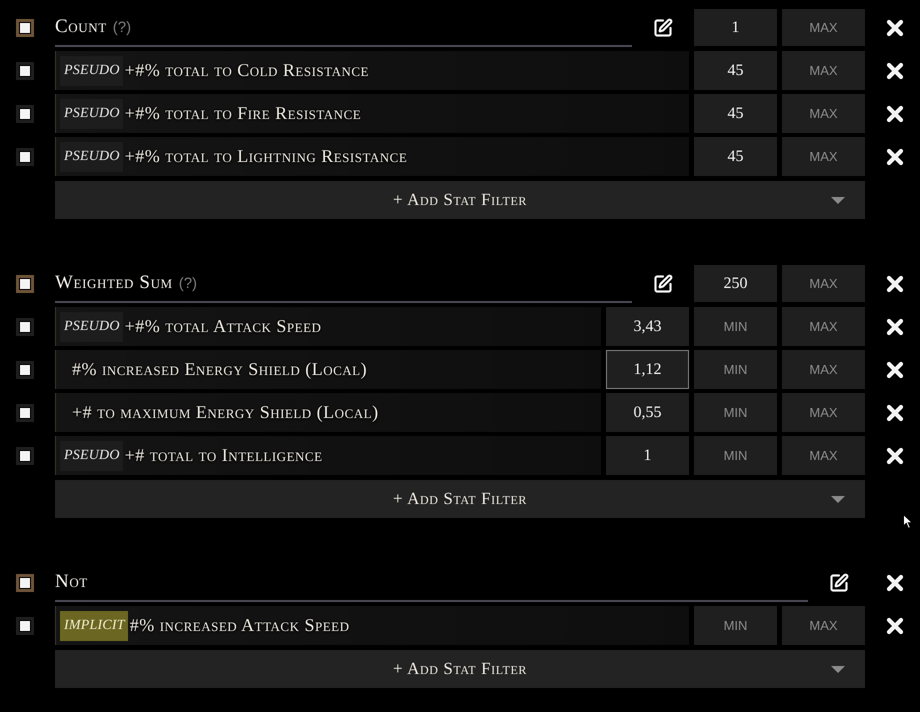 The image size is (920, 712). Describe the element at coordinates (647, 412) in the screenshot. I see `weight-field: 0,55` at that location.